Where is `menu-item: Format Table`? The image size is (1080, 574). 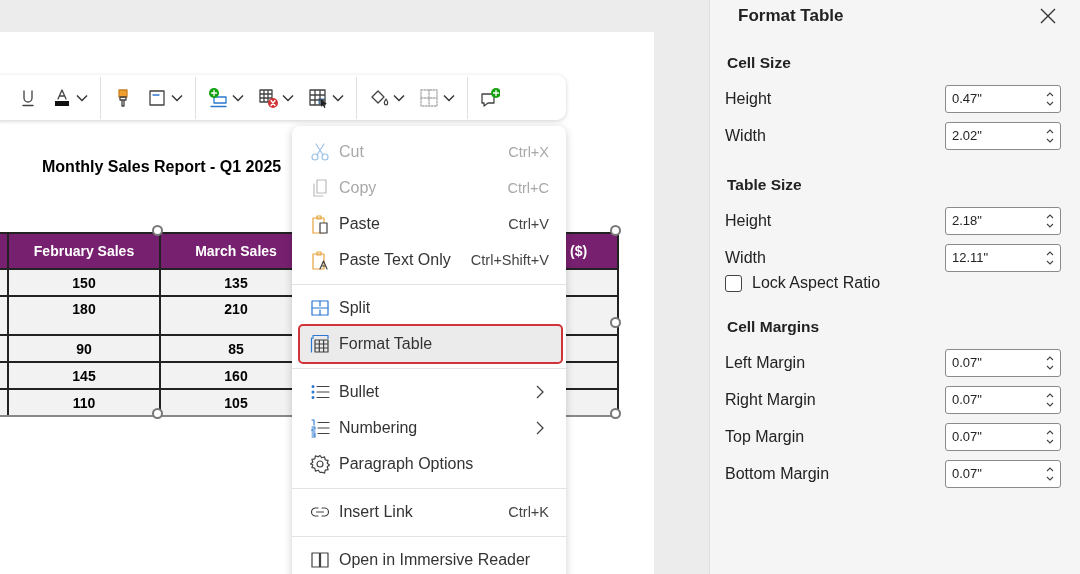
menu-item: Format Table is located at coordinates (430, 344).